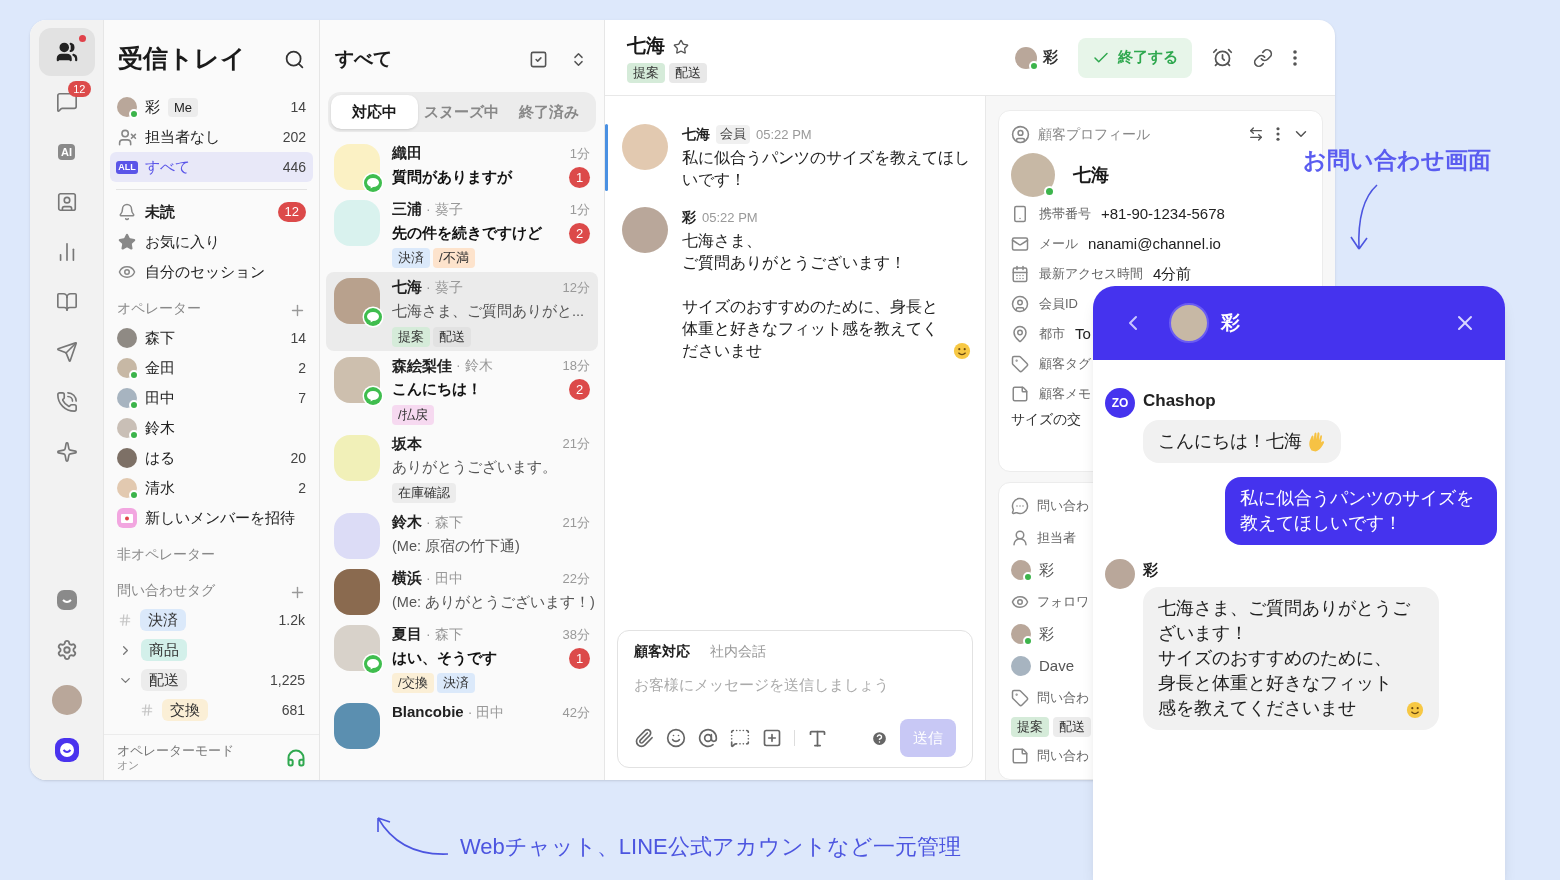 The height and width of the screenshot is (880, 1560). Describe the element at coordinates (1256, 134) in the screenshot. I see `swap-button` at that location.